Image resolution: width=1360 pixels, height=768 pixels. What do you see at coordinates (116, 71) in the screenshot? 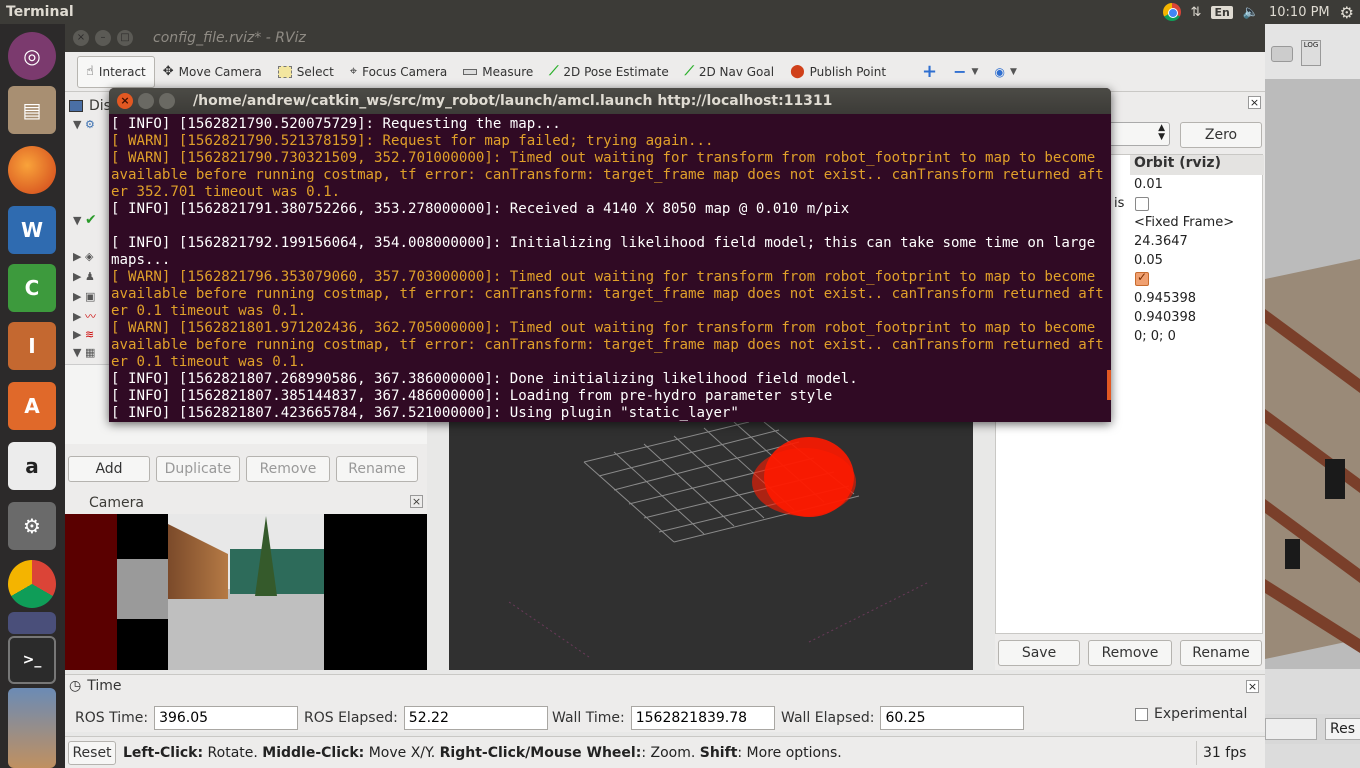
I see `tool-interact: ☝ Interact` at bounding box center [116, 71].